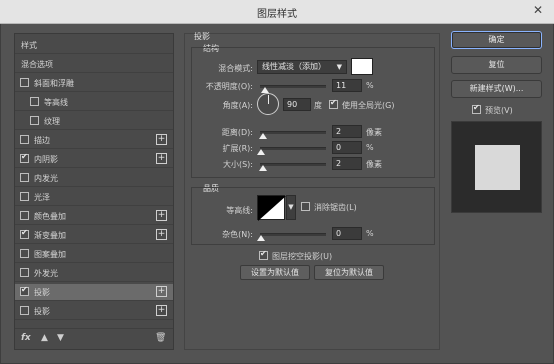  Describe the element at coordinates (347, 163) in the screenshot. I see `size-input: 2` at that location.